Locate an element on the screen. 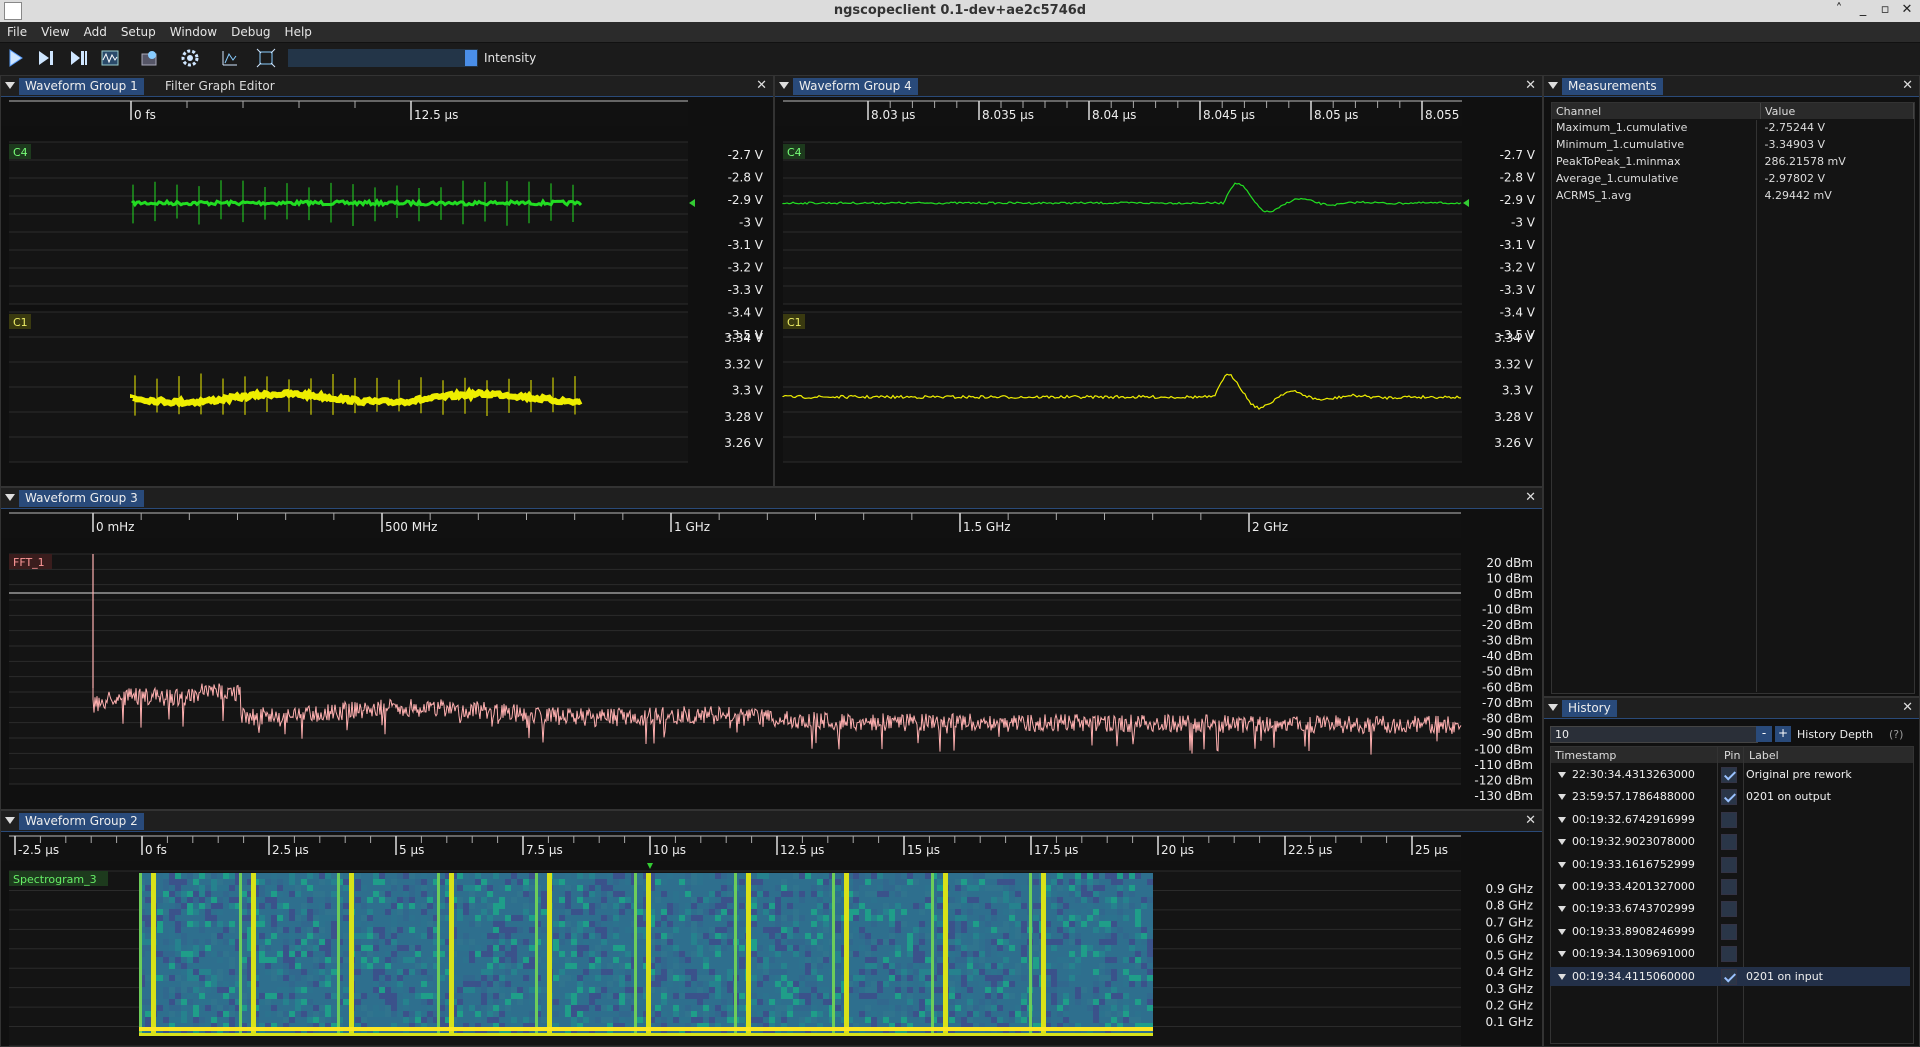 The width and height of the screenshot is (1920, 1047). g3-fft-ytick: -90 dBm is located at coordinates (1507, 734).